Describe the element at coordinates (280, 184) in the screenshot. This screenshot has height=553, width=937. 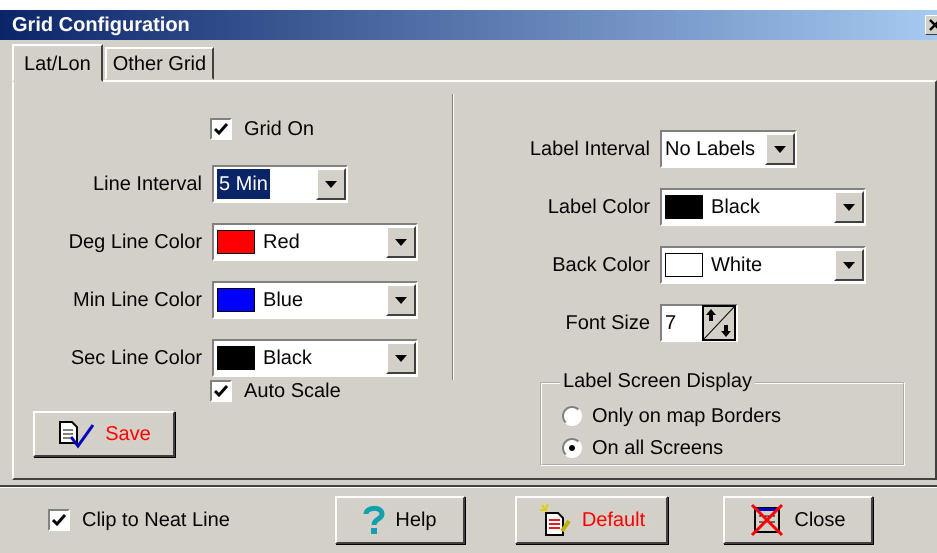
I see `dropdown: 5 Min` at that location.